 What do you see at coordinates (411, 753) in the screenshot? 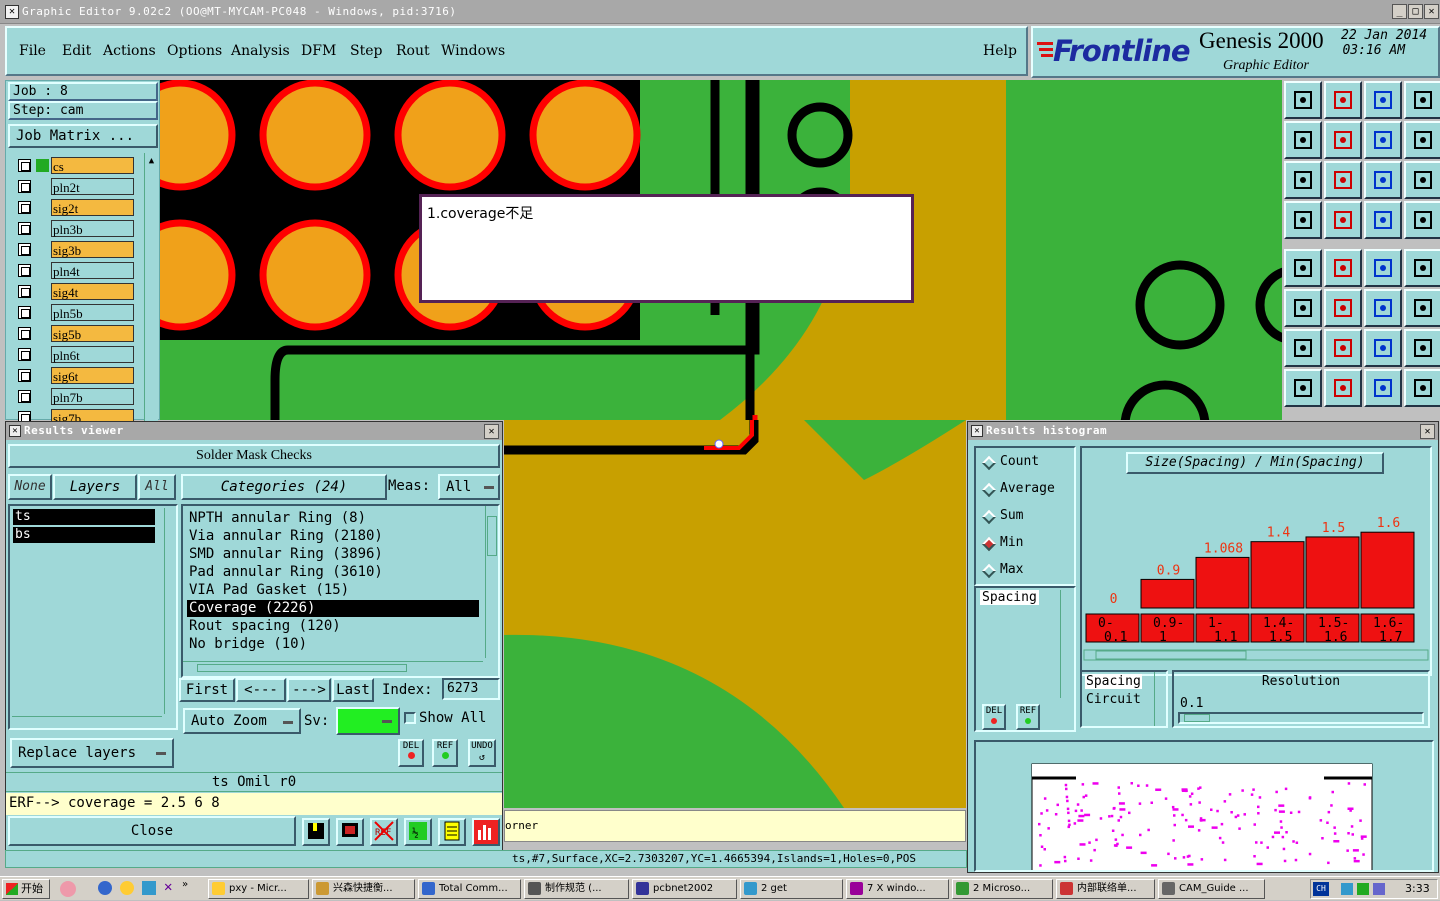
I see `del-button: DEL` at bounding box center [411, 753].